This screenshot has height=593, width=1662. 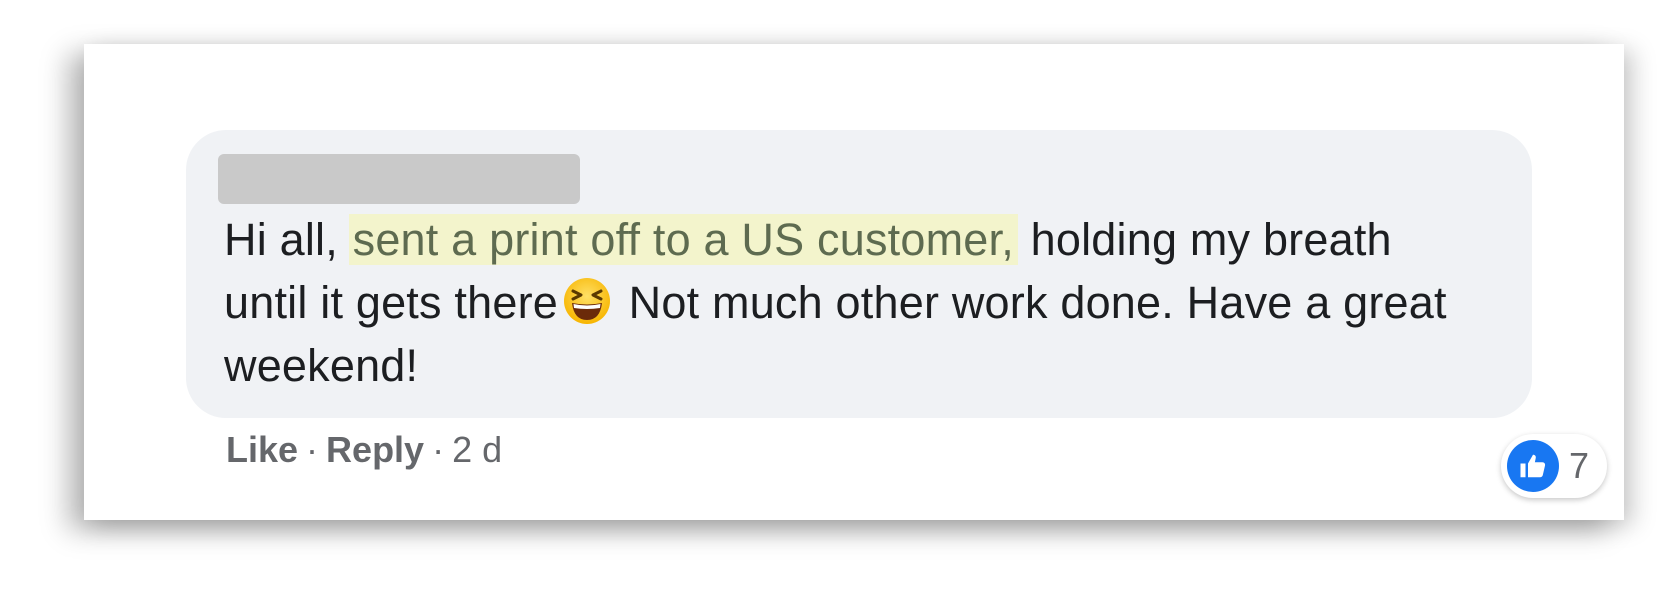 I want to click on like-thumbs-up-icon, so click(x=1533, y=466).